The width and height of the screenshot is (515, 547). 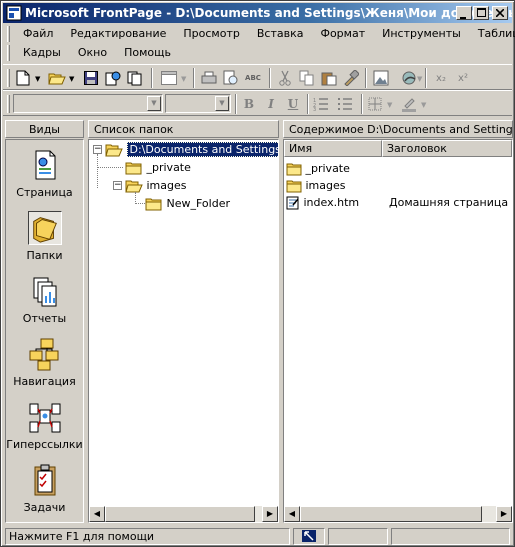 I want to click on menu-item-row2-0: Кадры, so click(x=42, y=53).